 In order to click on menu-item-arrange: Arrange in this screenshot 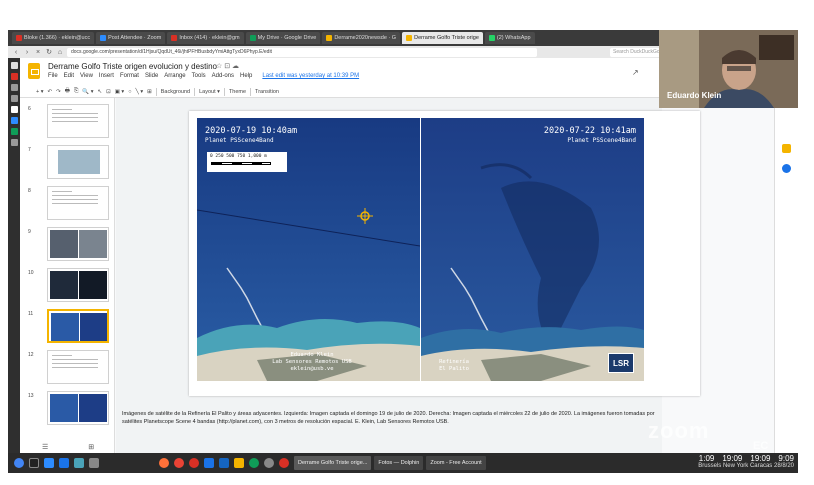, I will do `click(174, 76)`.